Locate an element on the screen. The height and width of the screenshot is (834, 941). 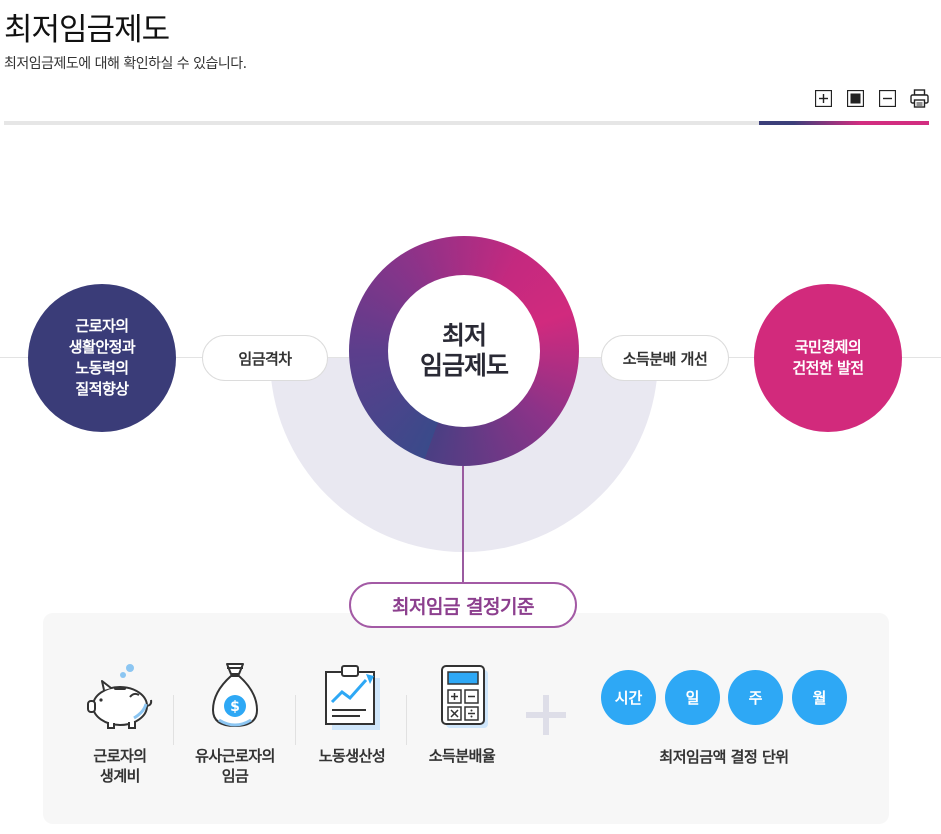
page-description: 최저임금제도에 대해 확인하실 수 있습니다. is located at coordinates (125, 64).